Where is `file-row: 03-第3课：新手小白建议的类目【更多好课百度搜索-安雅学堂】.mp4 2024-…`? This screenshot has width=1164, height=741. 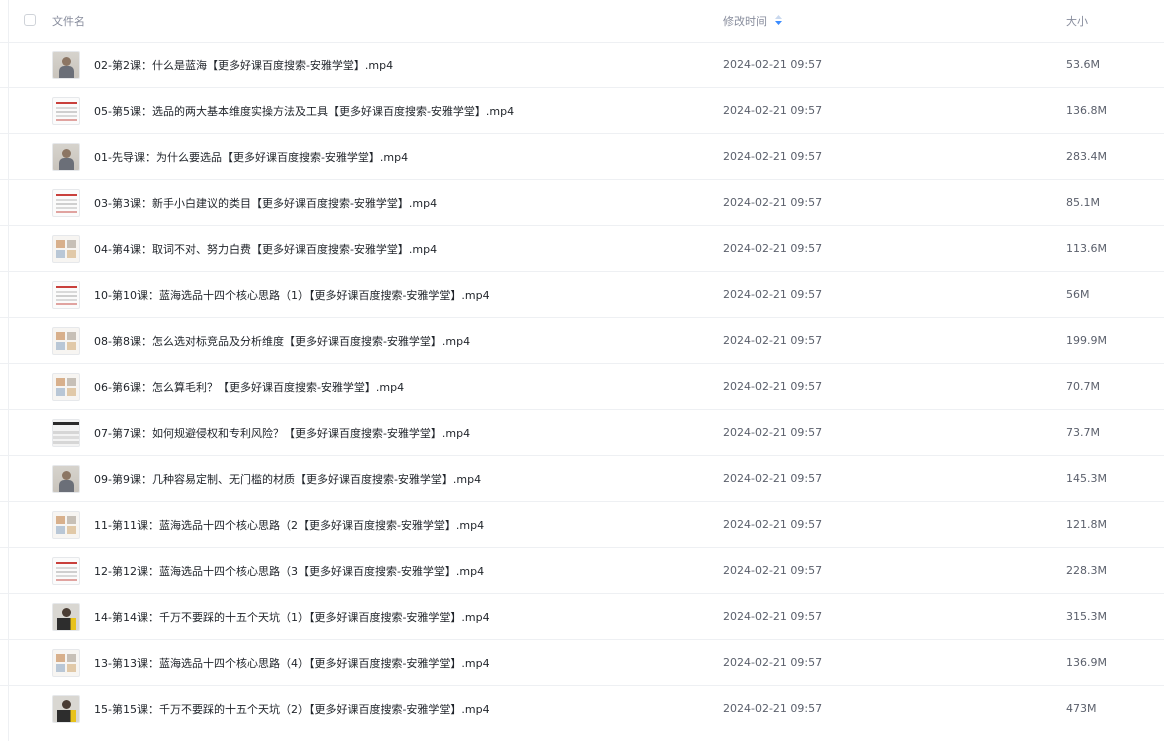
file-row: 03-第3课：新手小白建议的类目【更多好课百度搜索-安雅学堂】.mp4 2024-… is located at coordinates (582, 203).